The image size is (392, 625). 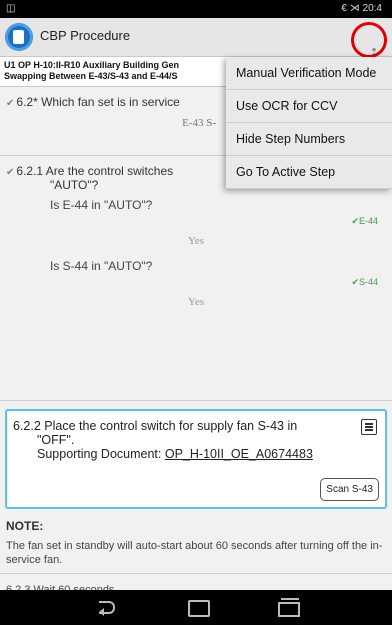 What do you see at coordinates (19, 37) in the screenshot?
I see `cbp-app-icon` at bounding box center [19, 37].